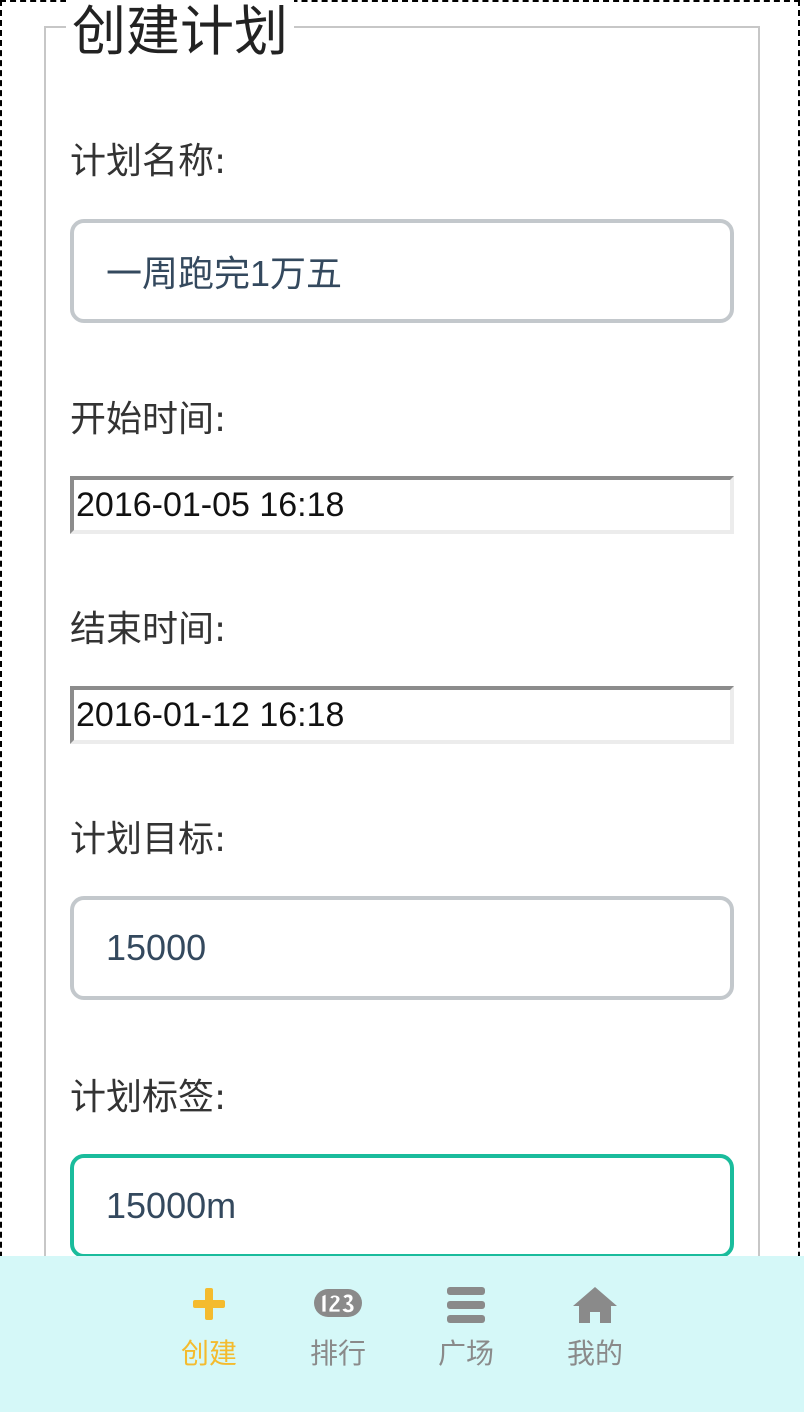 Image resolution: width=804 pixels, height=1412 pixels. I want to click on number-123-icon, so click(338, 1306).